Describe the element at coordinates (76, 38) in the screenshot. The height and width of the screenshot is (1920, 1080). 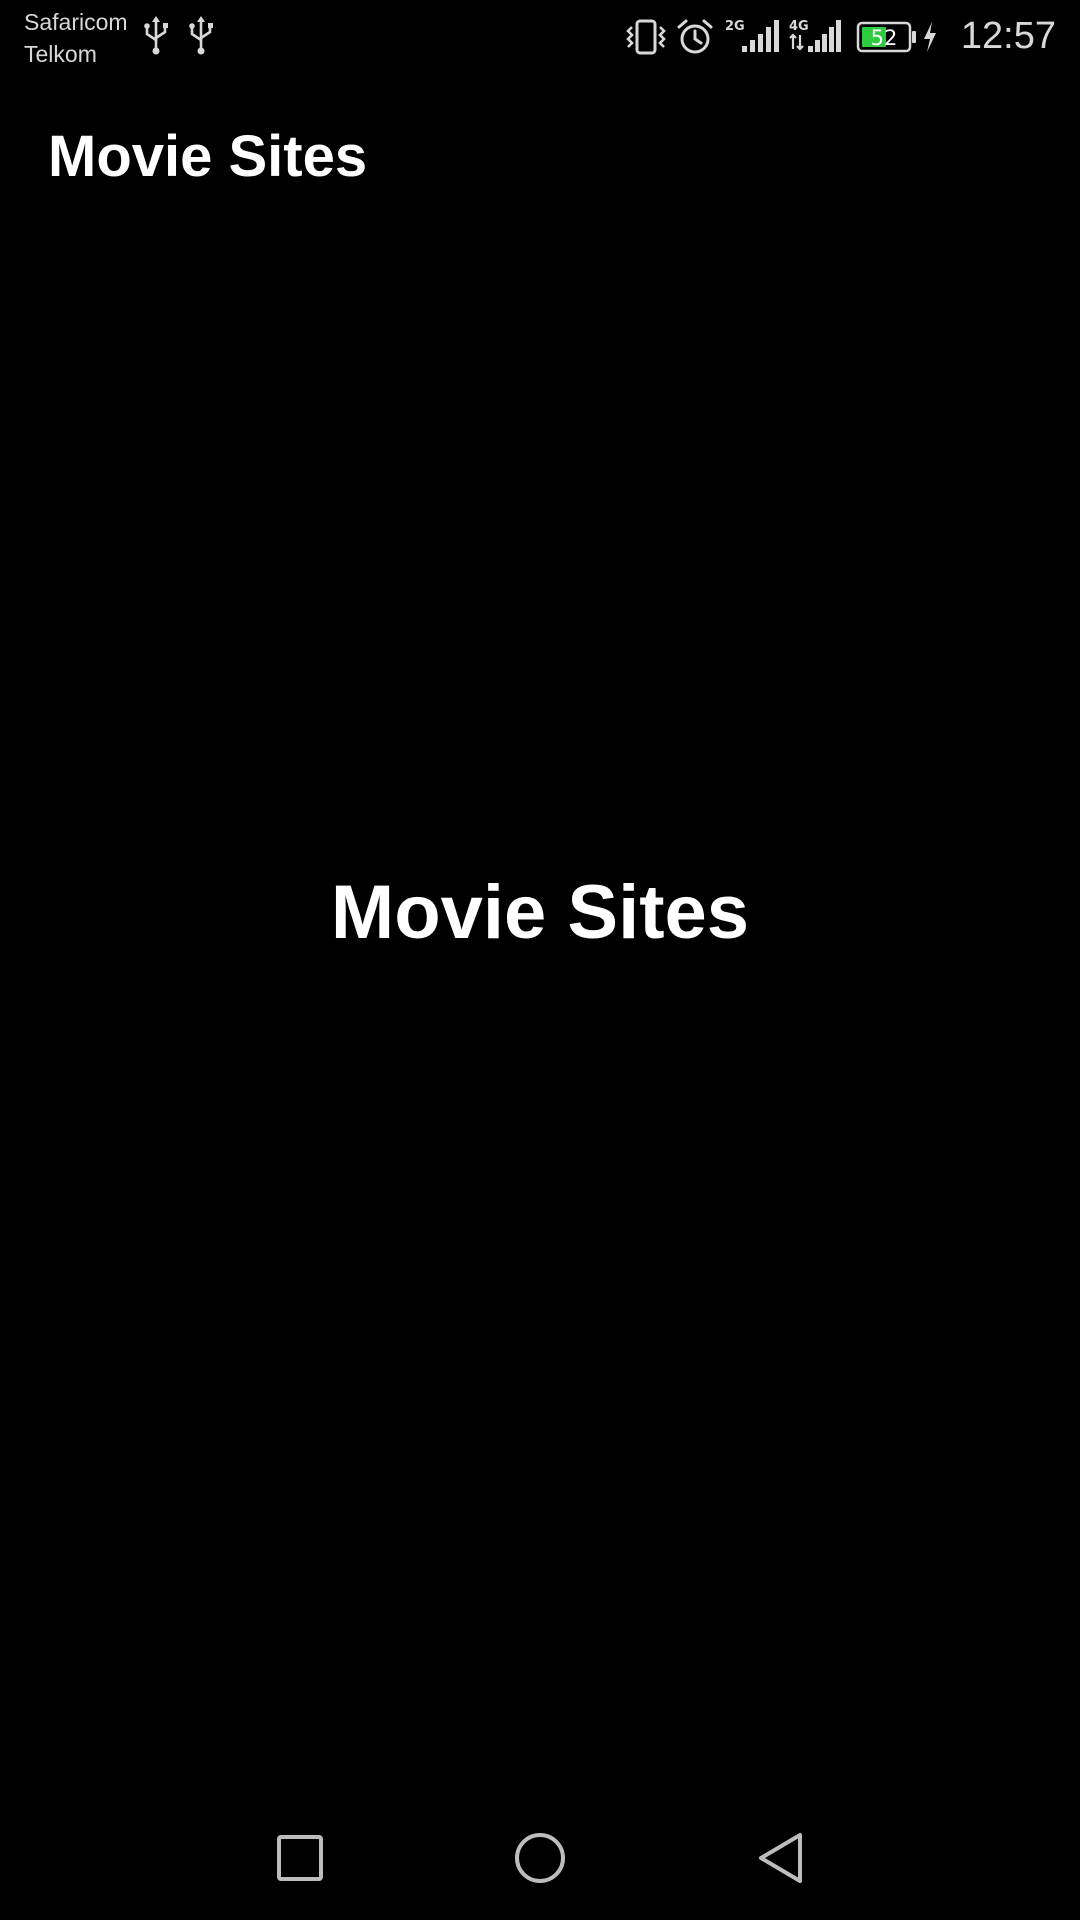
I see `carrier-labels: Safaricom Telkom` at that location.